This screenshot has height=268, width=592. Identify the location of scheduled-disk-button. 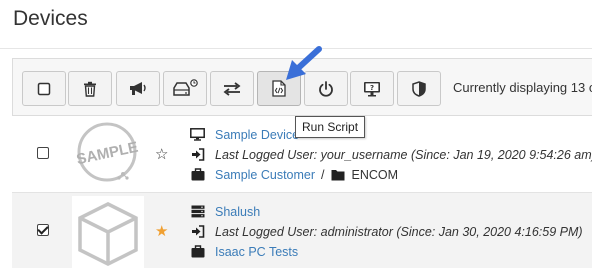
(185, 88).